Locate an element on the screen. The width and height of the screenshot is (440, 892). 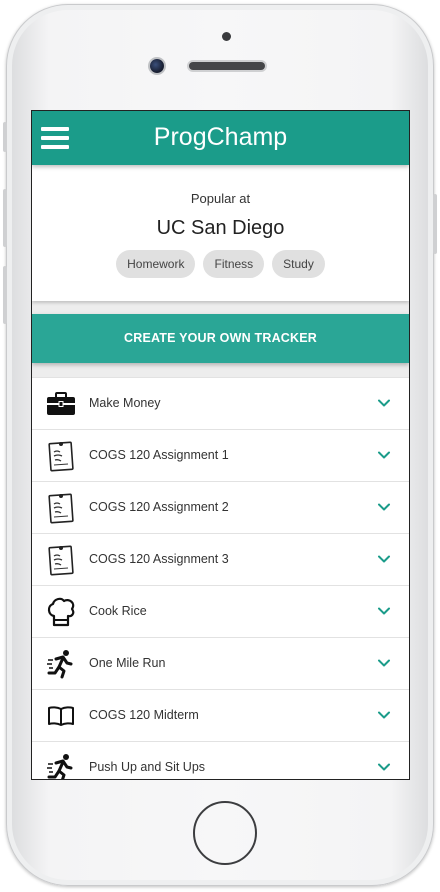
tracker-label: Make Money is located at coordinates (125, 403).